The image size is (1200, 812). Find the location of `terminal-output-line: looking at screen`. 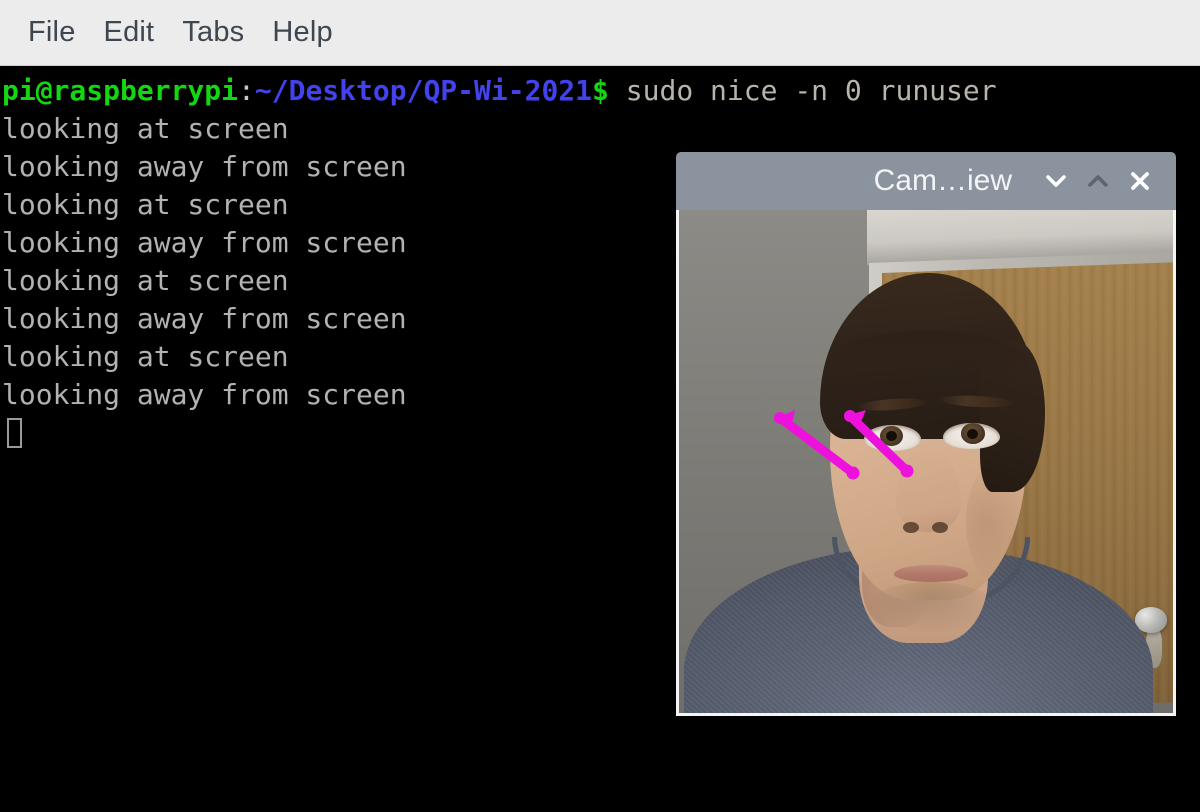

terminal-output-line: looking at screen is located at coordinates (145, 128).